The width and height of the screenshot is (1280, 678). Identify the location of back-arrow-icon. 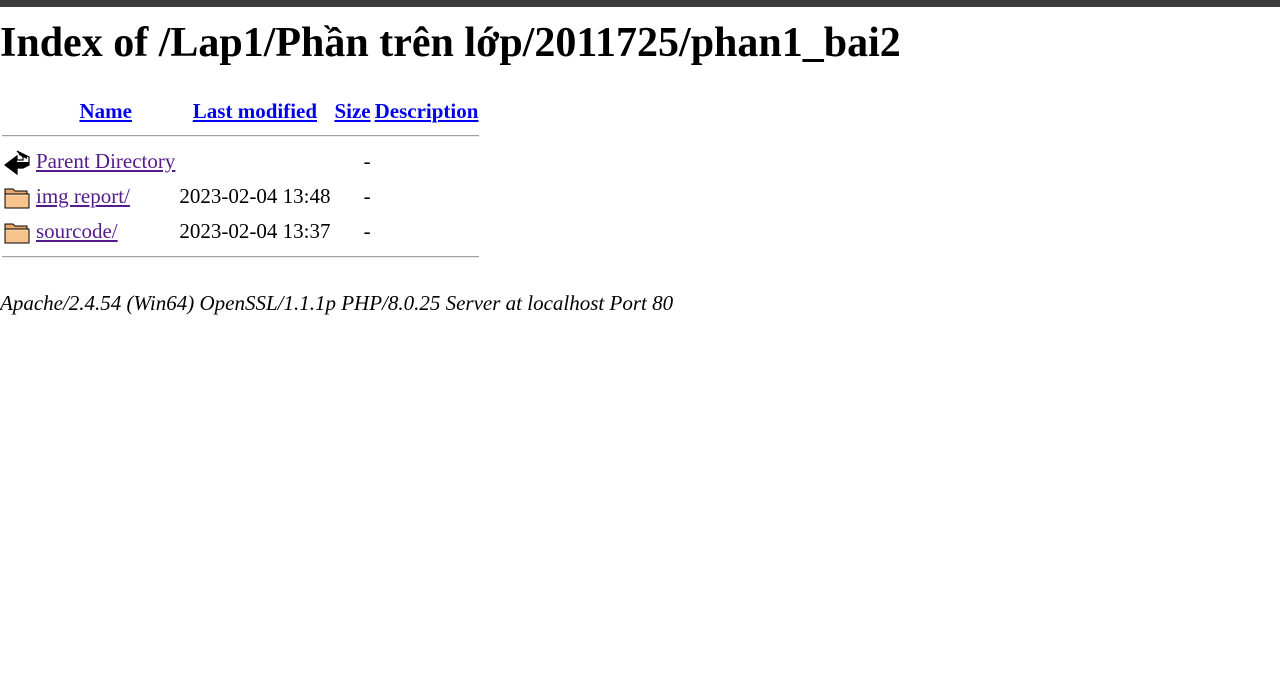
(17, 162).